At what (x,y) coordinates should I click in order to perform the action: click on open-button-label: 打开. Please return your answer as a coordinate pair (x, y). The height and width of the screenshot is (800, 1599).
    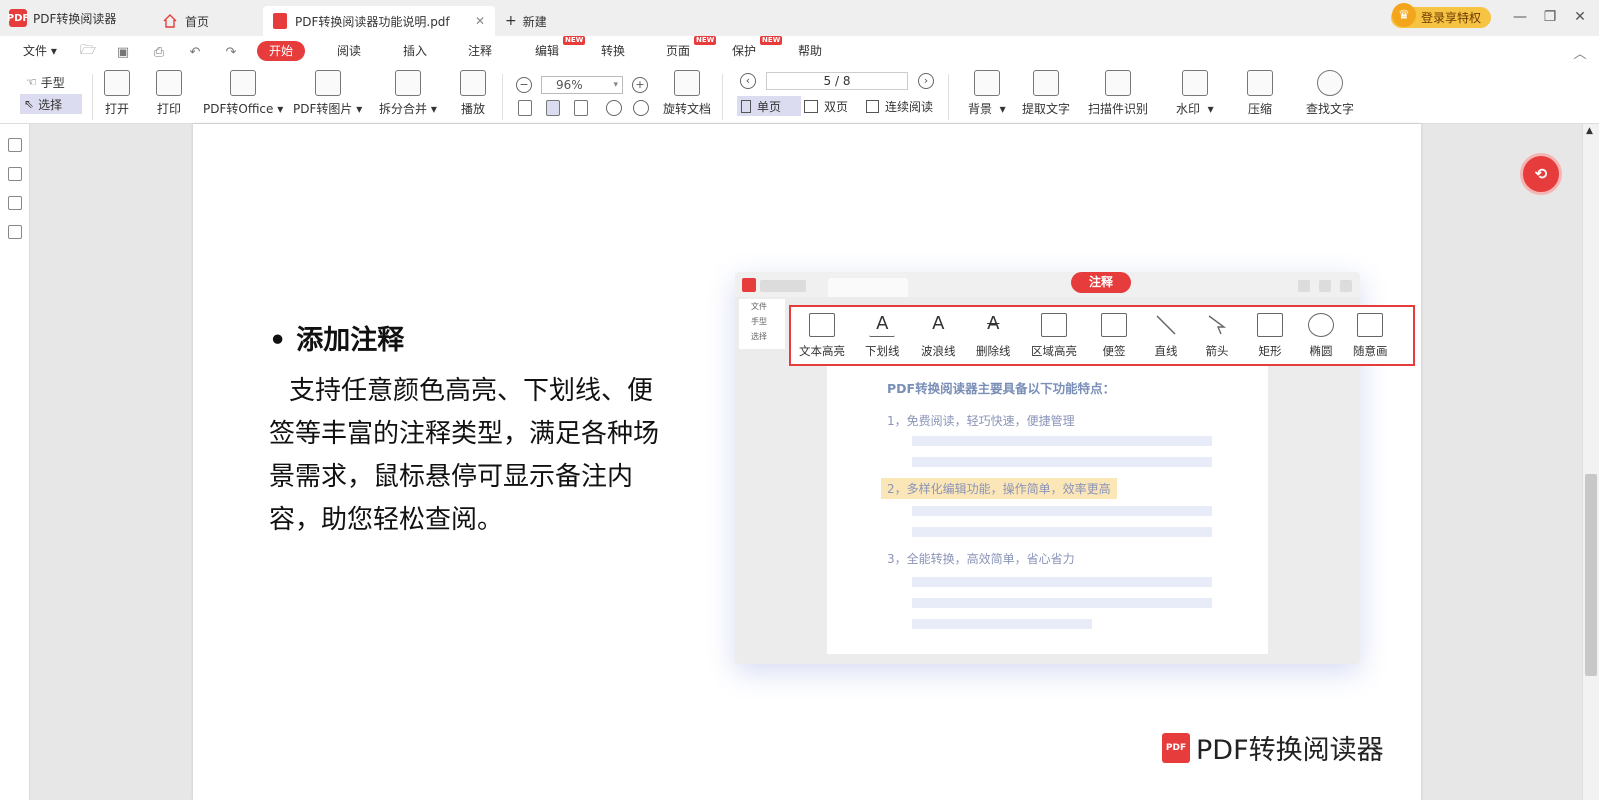
    Looking at the image, I should click on (116, 109).